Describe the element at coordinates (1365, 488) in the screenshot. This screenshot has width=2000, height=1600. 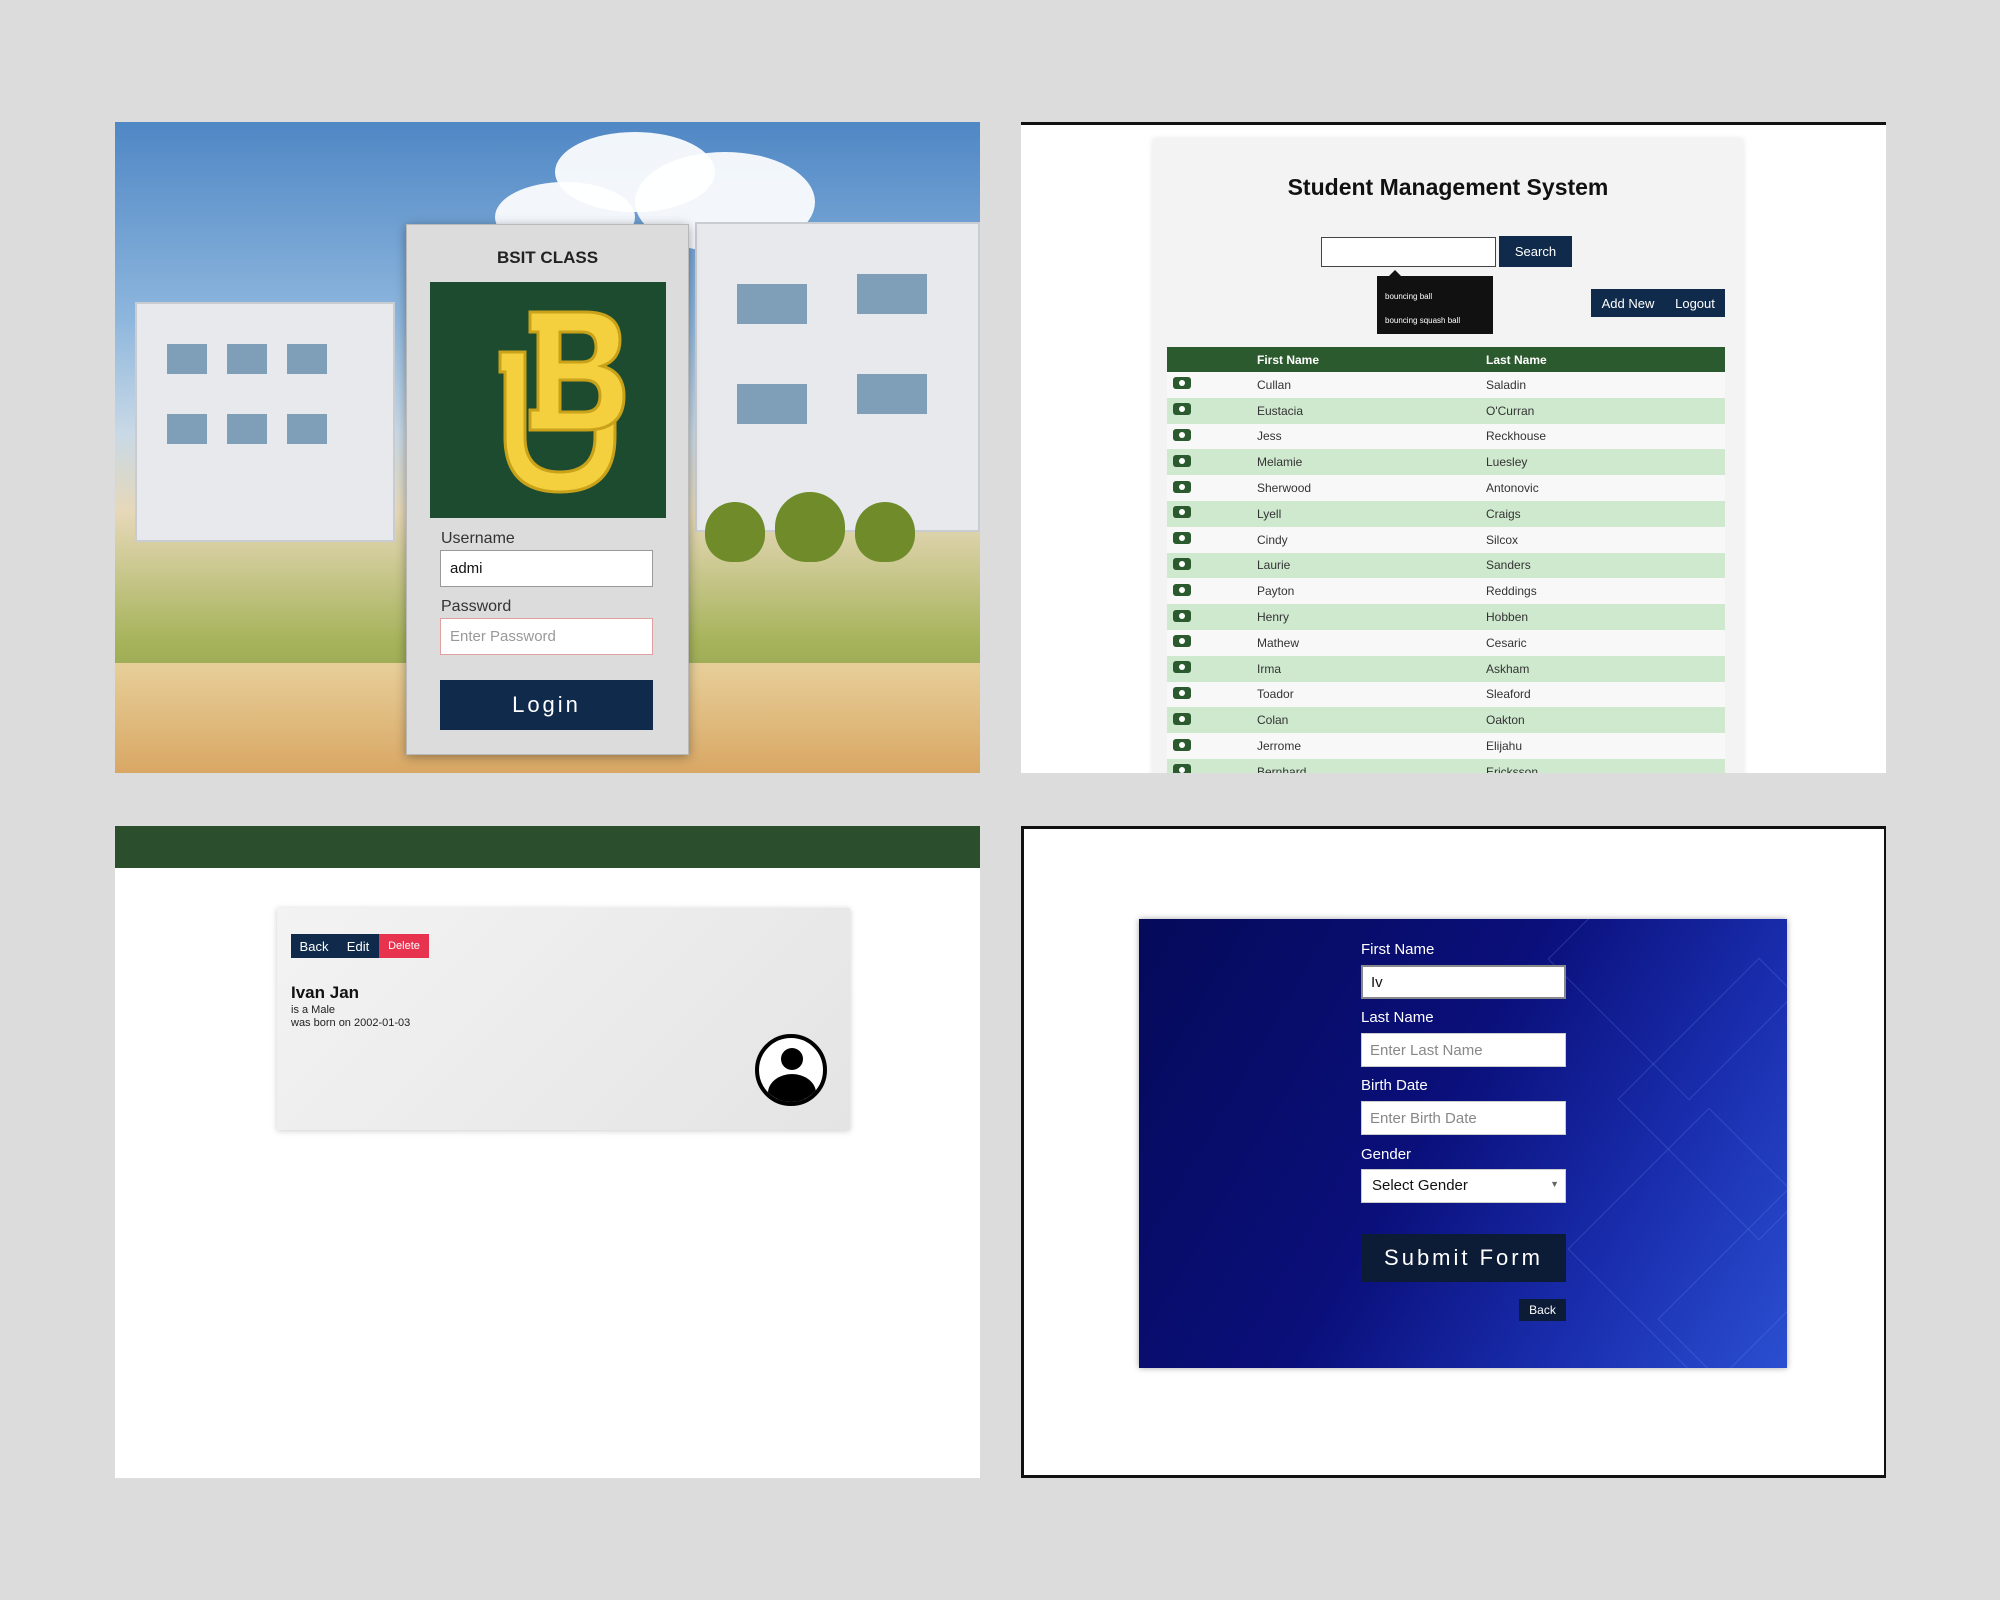
I see `first-name-cell: Sherwood` at that location.